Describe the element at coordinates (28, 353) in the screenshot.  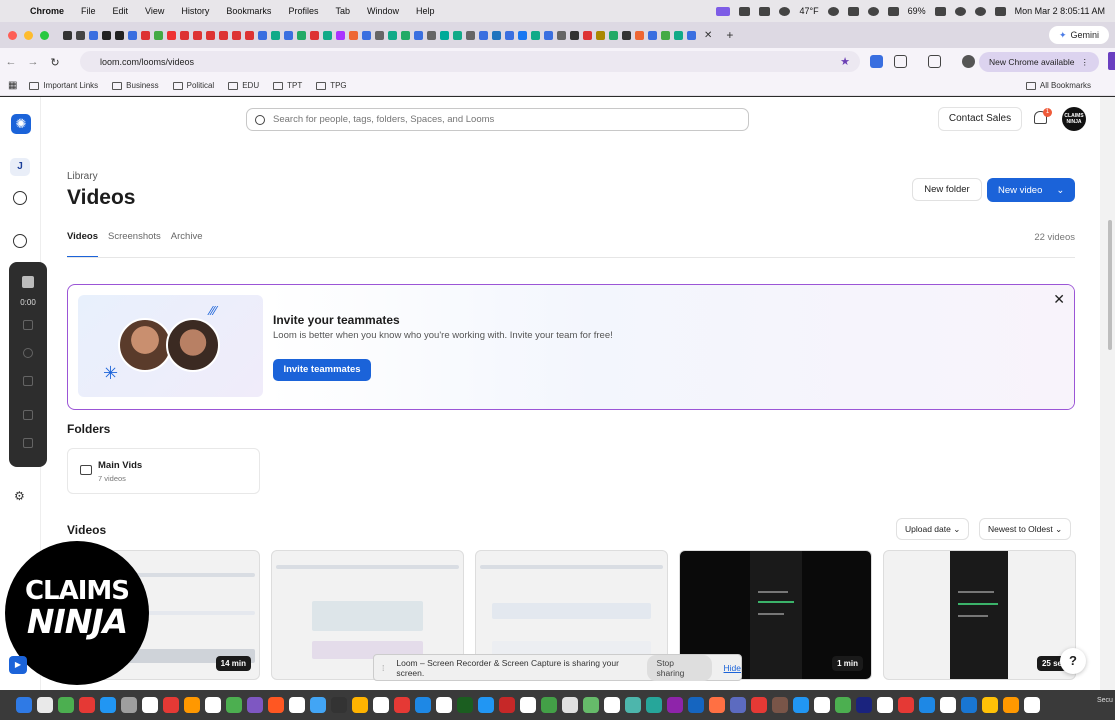
I see `restart-icon` at that location.